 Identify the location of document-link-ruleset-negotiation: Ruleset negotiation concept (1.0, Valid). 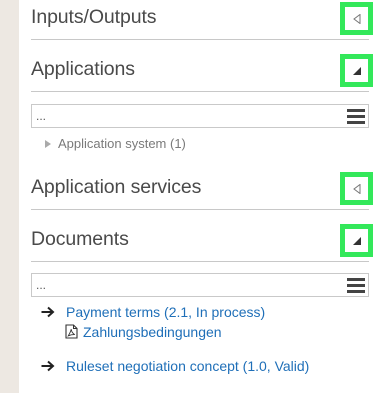
(175, 366).